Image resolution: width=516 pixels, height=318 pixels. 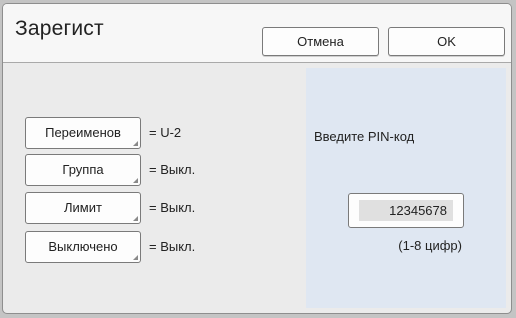 What do you see at coordinates (320, 41) in the screenshot?
I see `cancel-button: Отмена` at bounding box center [320, 41].